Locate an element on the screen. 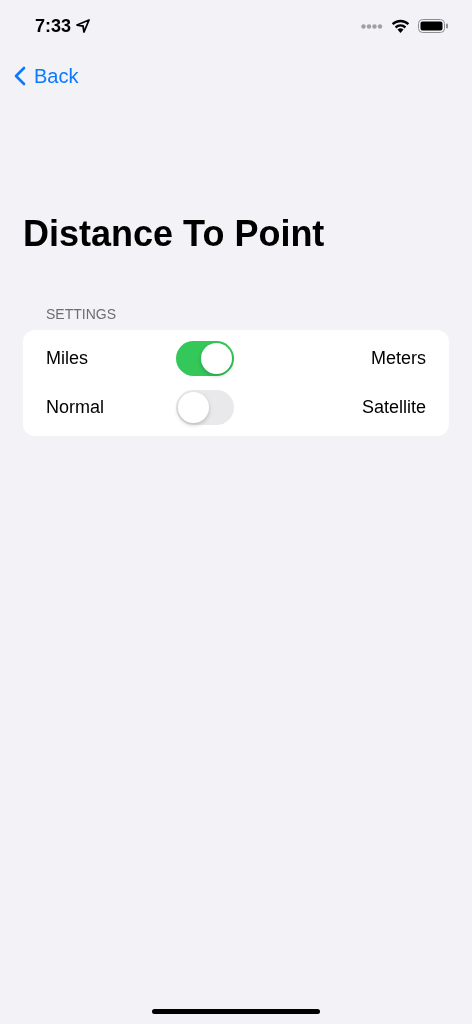  chevron-left-icon is located at coordinates (20, 76).